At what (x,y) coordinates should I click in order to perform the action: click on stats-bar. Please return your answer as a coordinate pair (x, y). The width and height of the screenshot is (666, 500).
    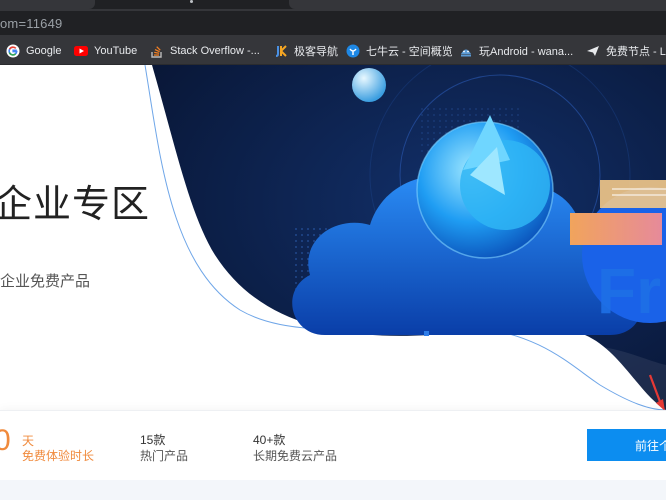
    Looking at the image, I should click on (333, 445).